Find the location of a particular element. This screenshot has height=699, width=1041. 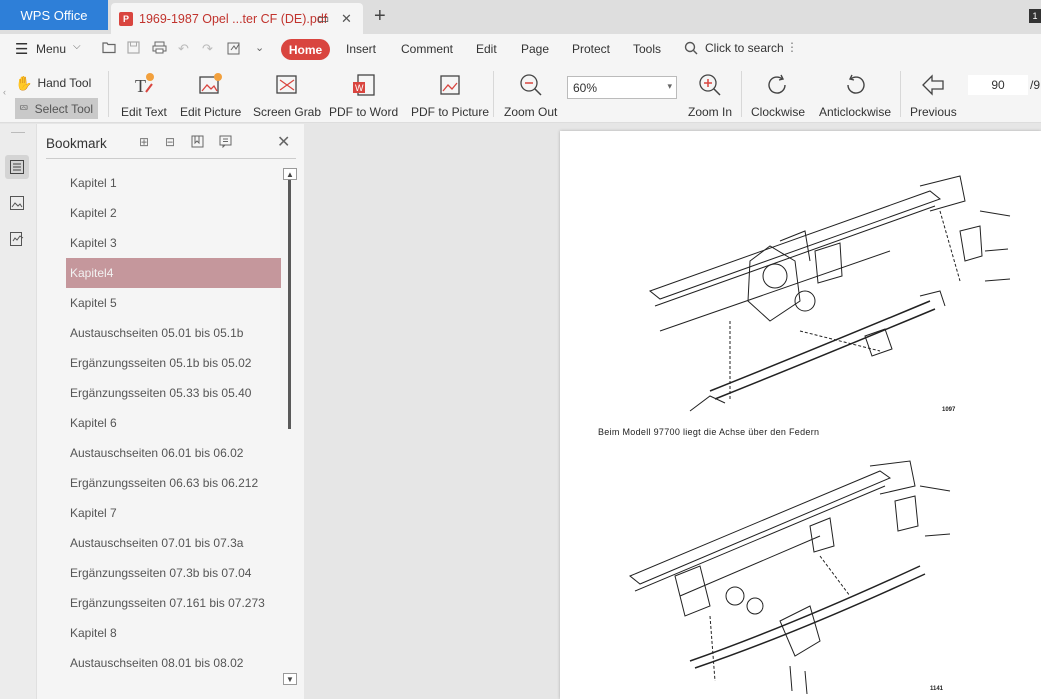

bookmark-item: Ergänzungsseiten 07.161 bis 07.273 is located at coordinates (173, 603).